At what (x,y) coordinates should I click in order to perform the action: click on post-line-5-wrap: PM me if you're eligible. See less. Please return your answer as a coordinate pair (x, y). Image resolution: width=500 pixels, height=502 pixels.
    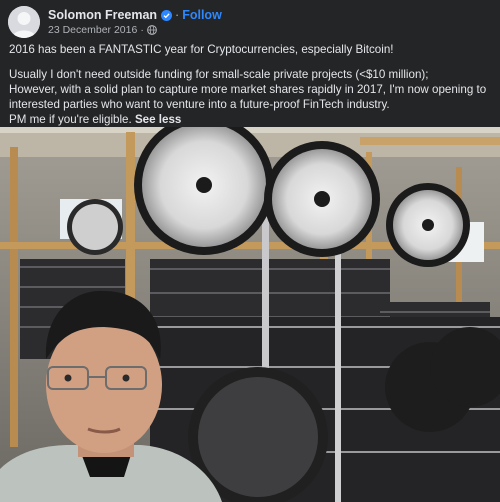
    Looking at the image, I should click on (251, 119).